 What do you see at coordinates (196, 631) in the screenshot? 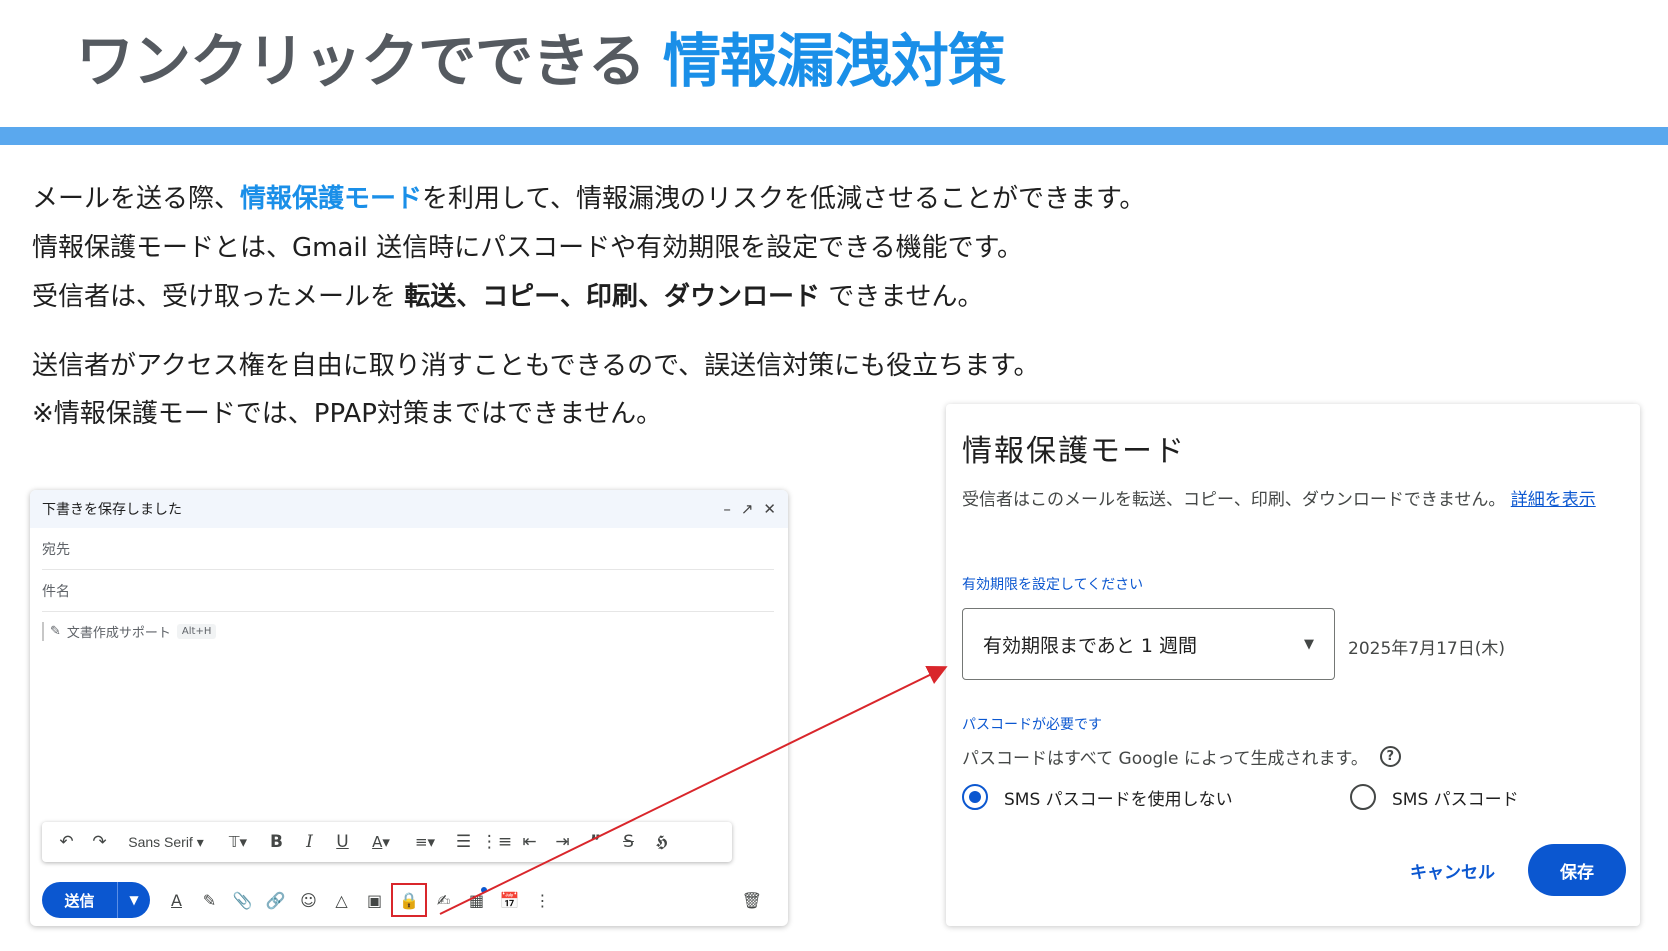
I see `writing-assist-shortcut: Alt+H` at bounding box center [196, 631].